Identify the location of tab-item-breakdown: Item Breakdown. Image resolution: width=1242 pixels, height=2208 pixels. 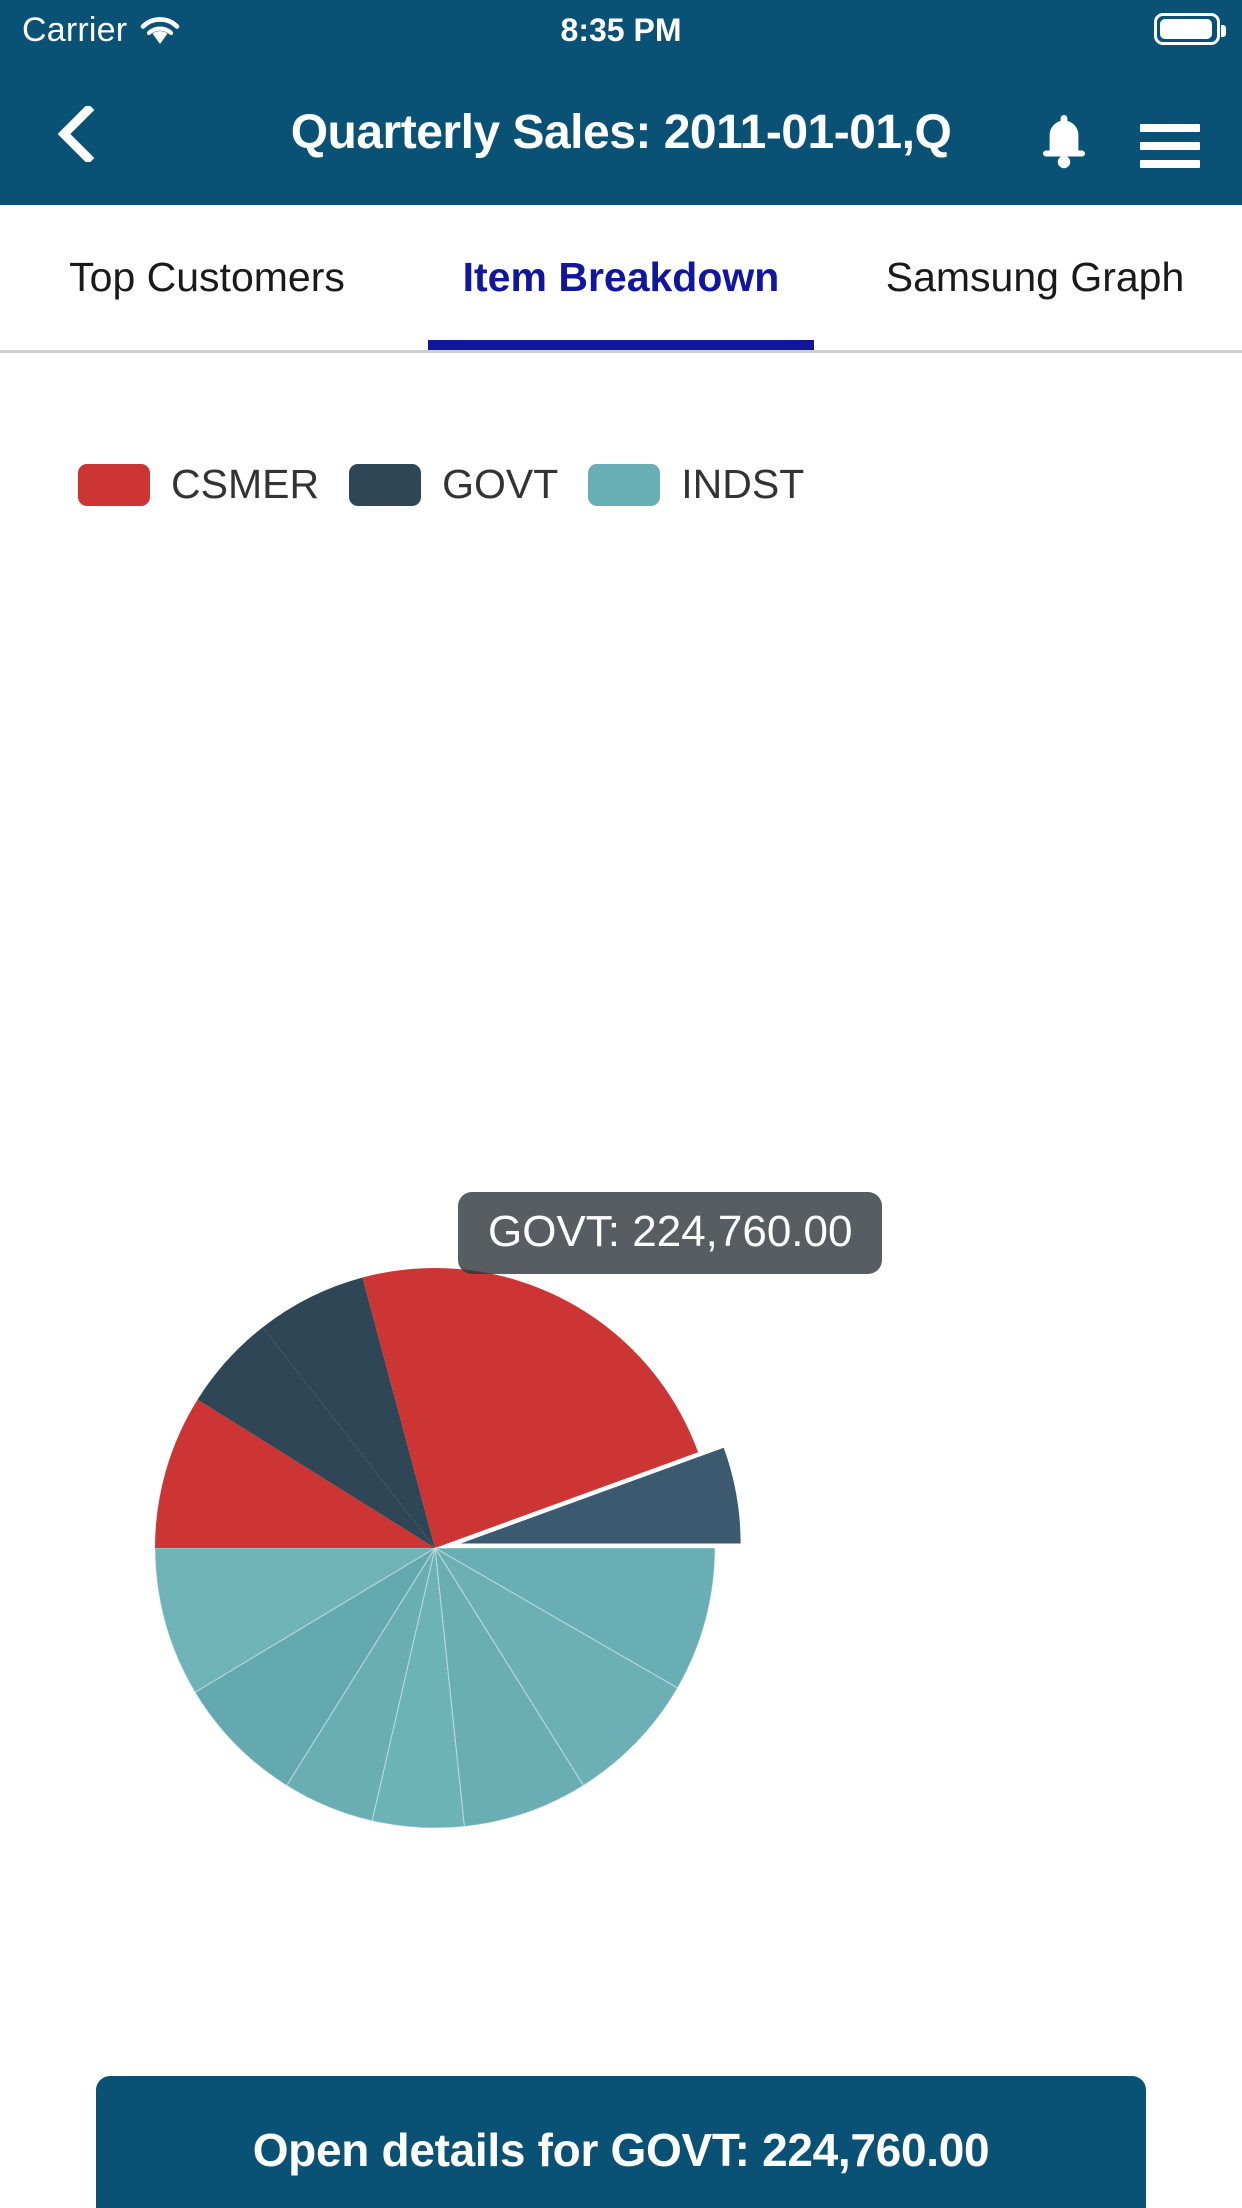
(621, 277).